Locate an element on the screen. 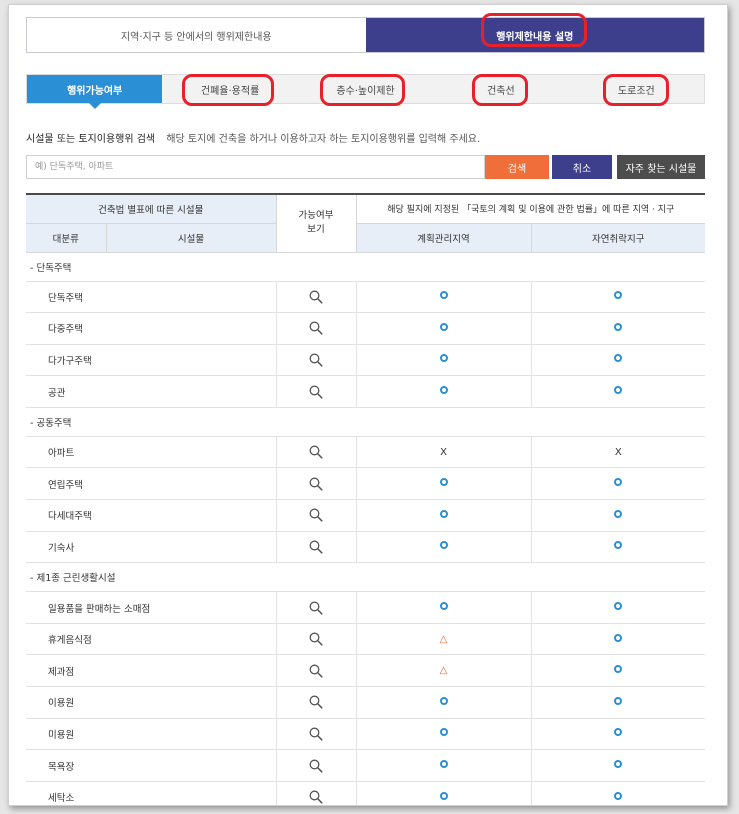 This screenshot has width=739, height=814. subtab-height-limit: 층수·높이제한 is located at coordinates (365, 89).